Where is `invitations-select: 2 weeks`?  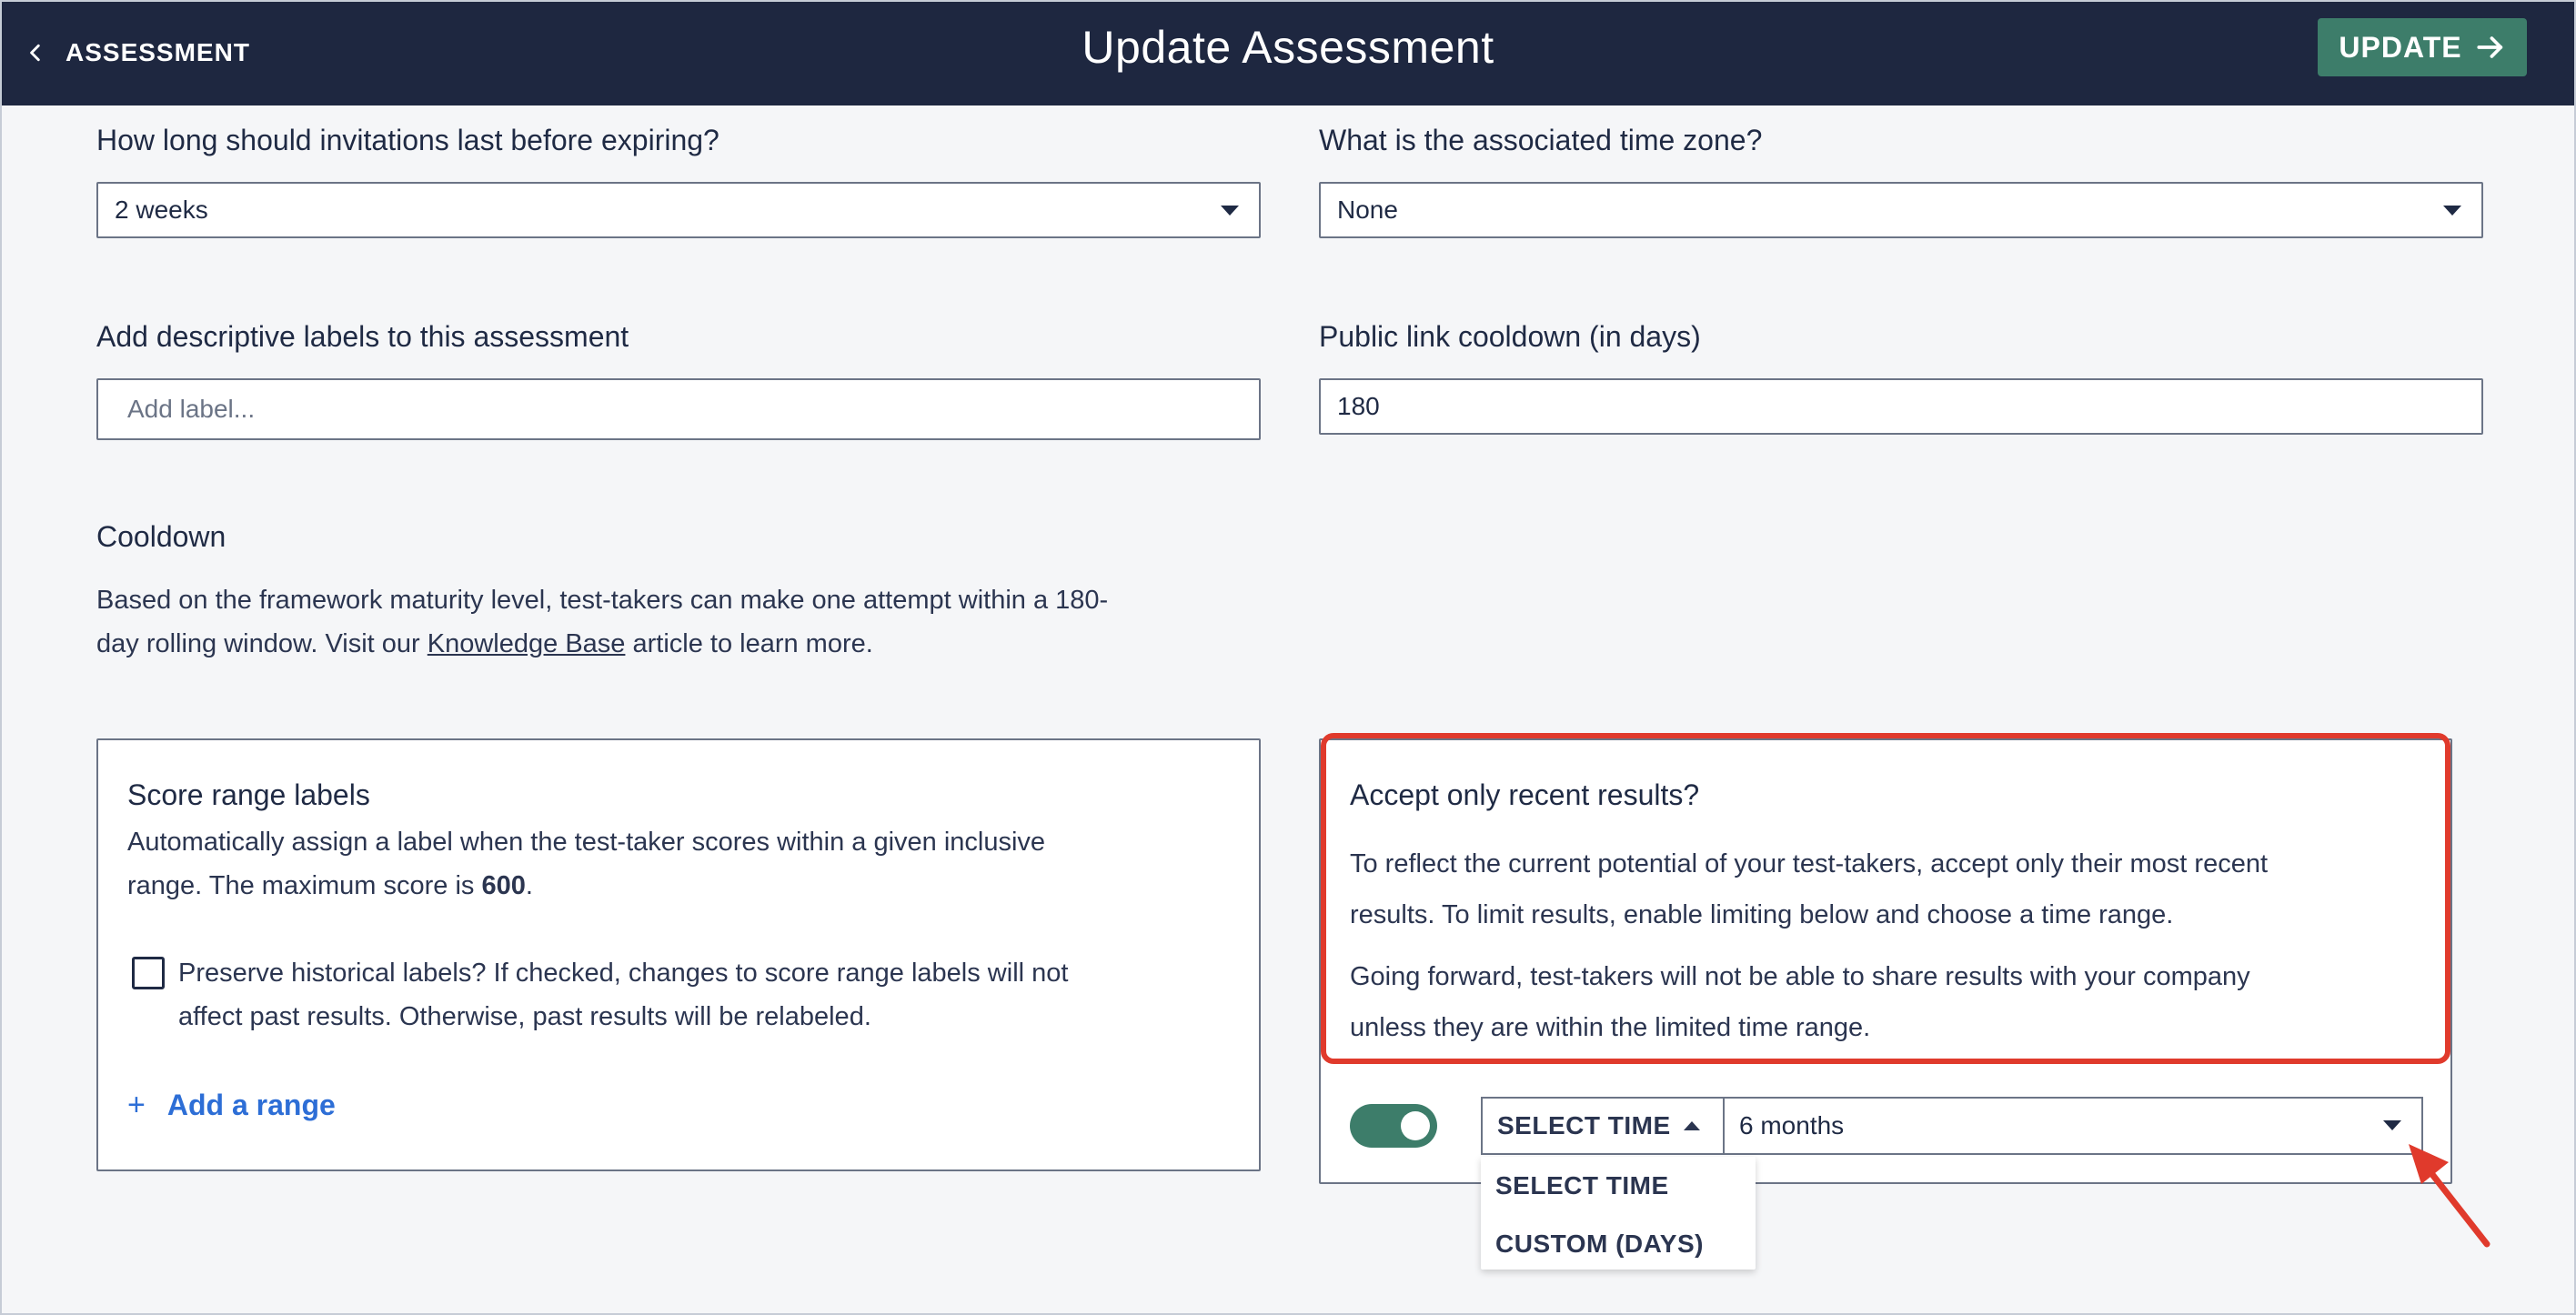
invitations-select: 2 weeks is located at coordinates (678, 210).